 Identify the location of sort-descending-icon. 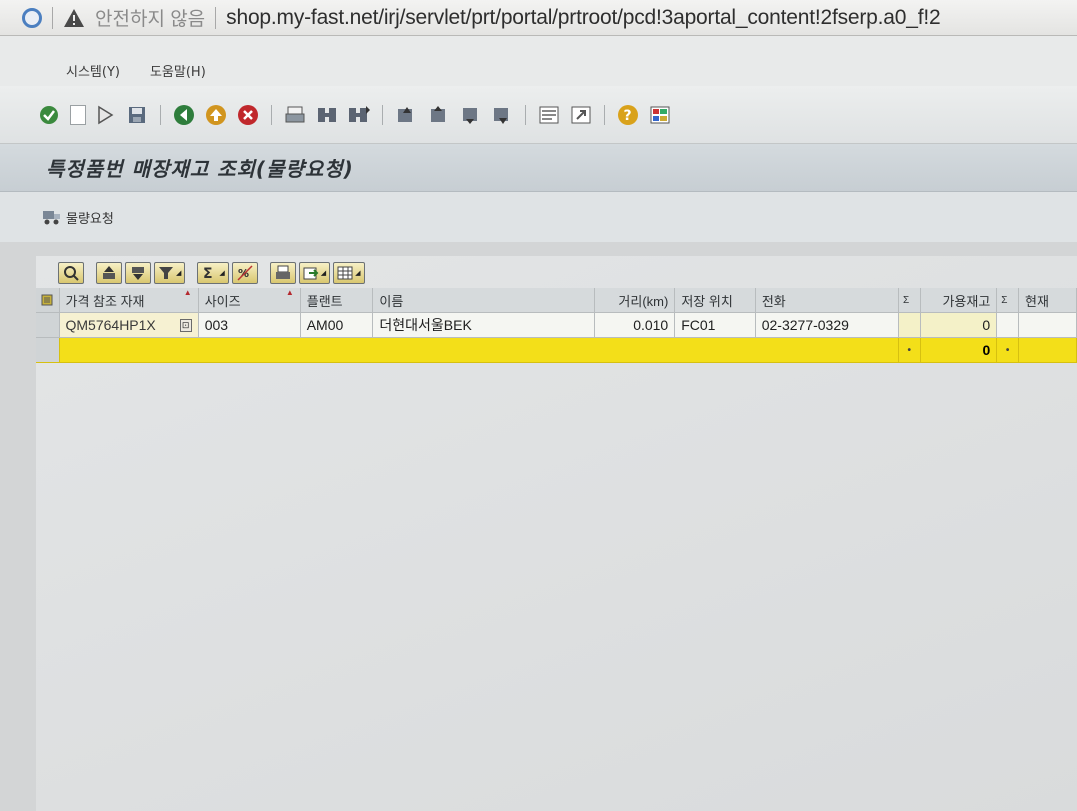
(138, 273).